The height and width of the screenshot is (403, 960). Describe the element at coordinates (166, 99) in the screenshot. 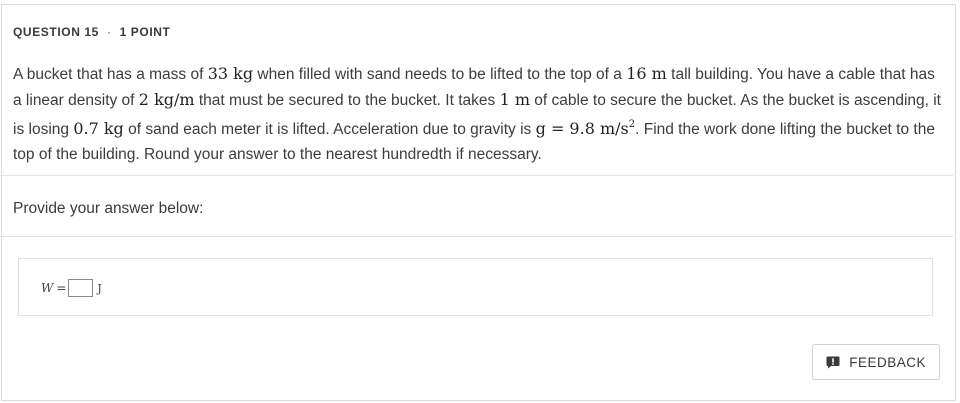

I see `density-value: 2 kg/m` at that location.